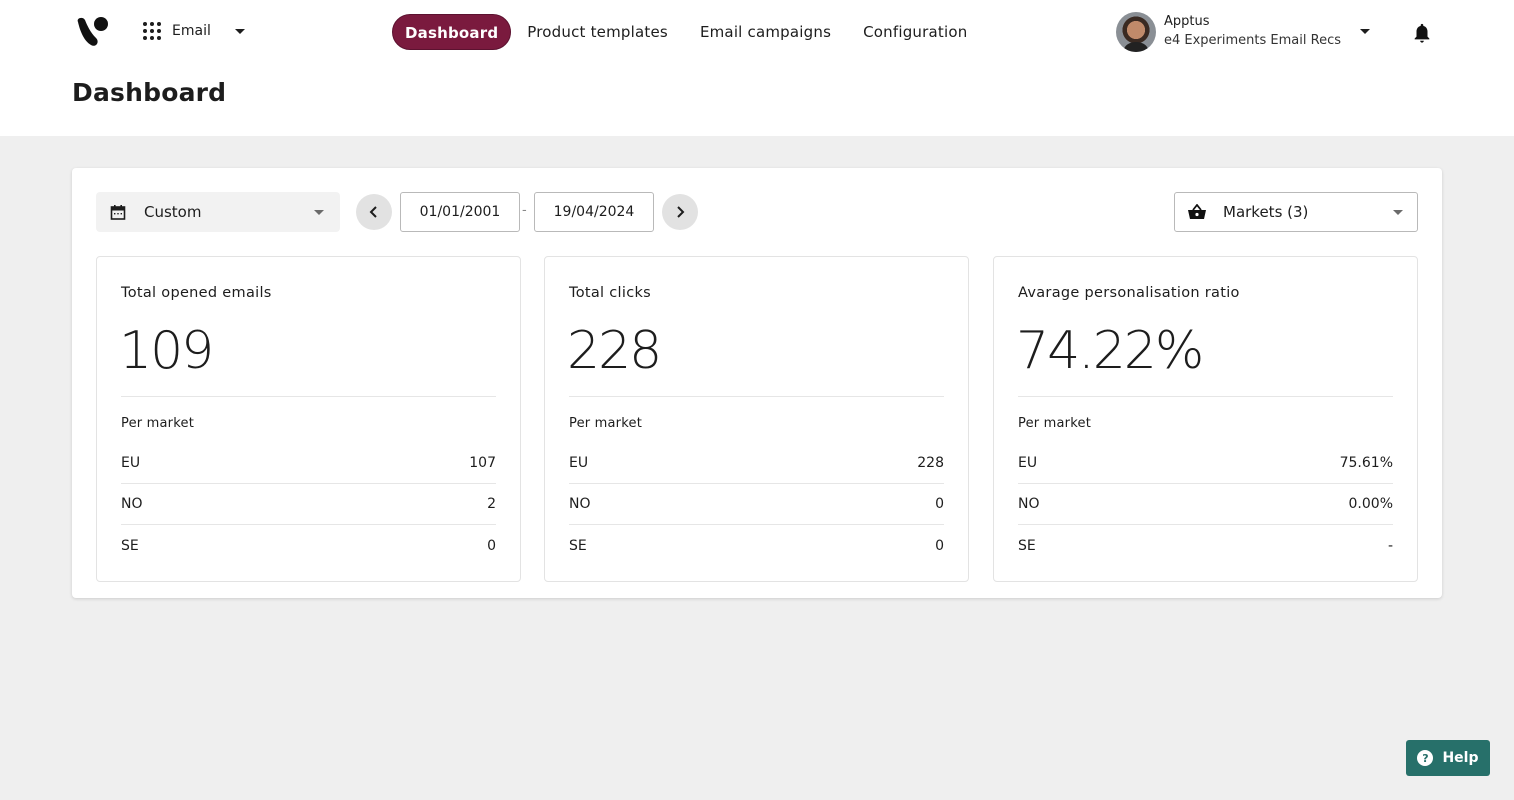 Image resolution: width=1514 pixels, height=800 pixels. What do you see at coordinates (1252, 40) in the screenshot?
I see `account-subtitle: e4 Experiments Email Recs` at bounding box center [1252, 40].